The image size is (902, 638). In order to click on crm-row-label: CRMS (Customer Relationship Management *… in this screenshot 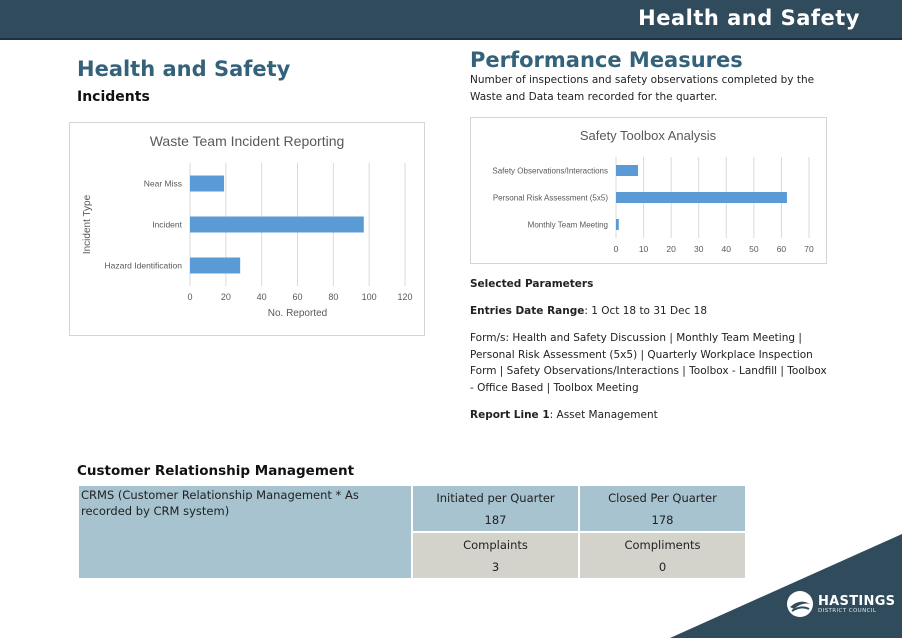, I will do `click(245, 532)`.